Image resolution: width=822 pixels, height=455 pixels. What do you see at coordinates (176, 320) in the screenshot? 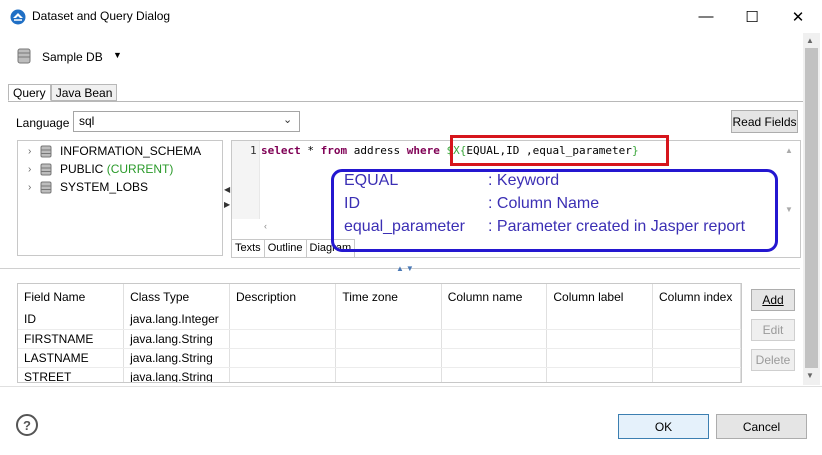
I see `class-type-cell: java.lang.Integer` at bounding box center [176, 320].